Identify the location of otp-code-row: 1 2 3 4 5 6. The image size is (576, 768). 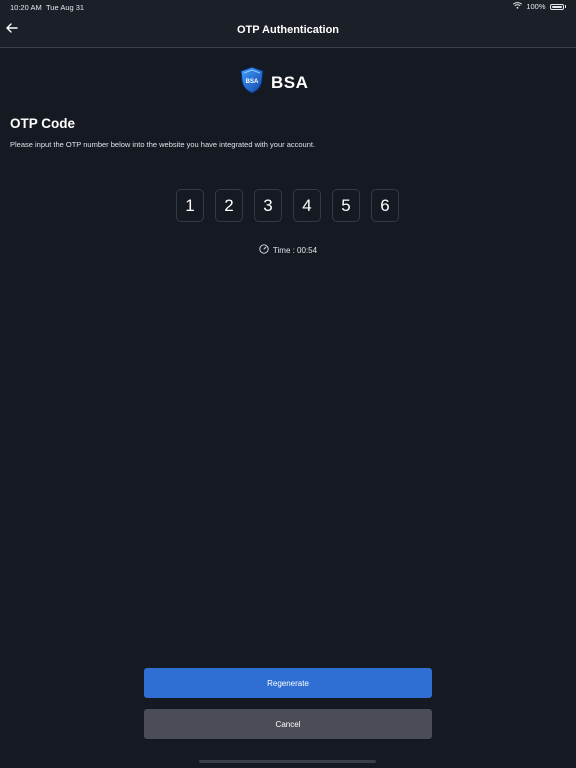
(287, 205).